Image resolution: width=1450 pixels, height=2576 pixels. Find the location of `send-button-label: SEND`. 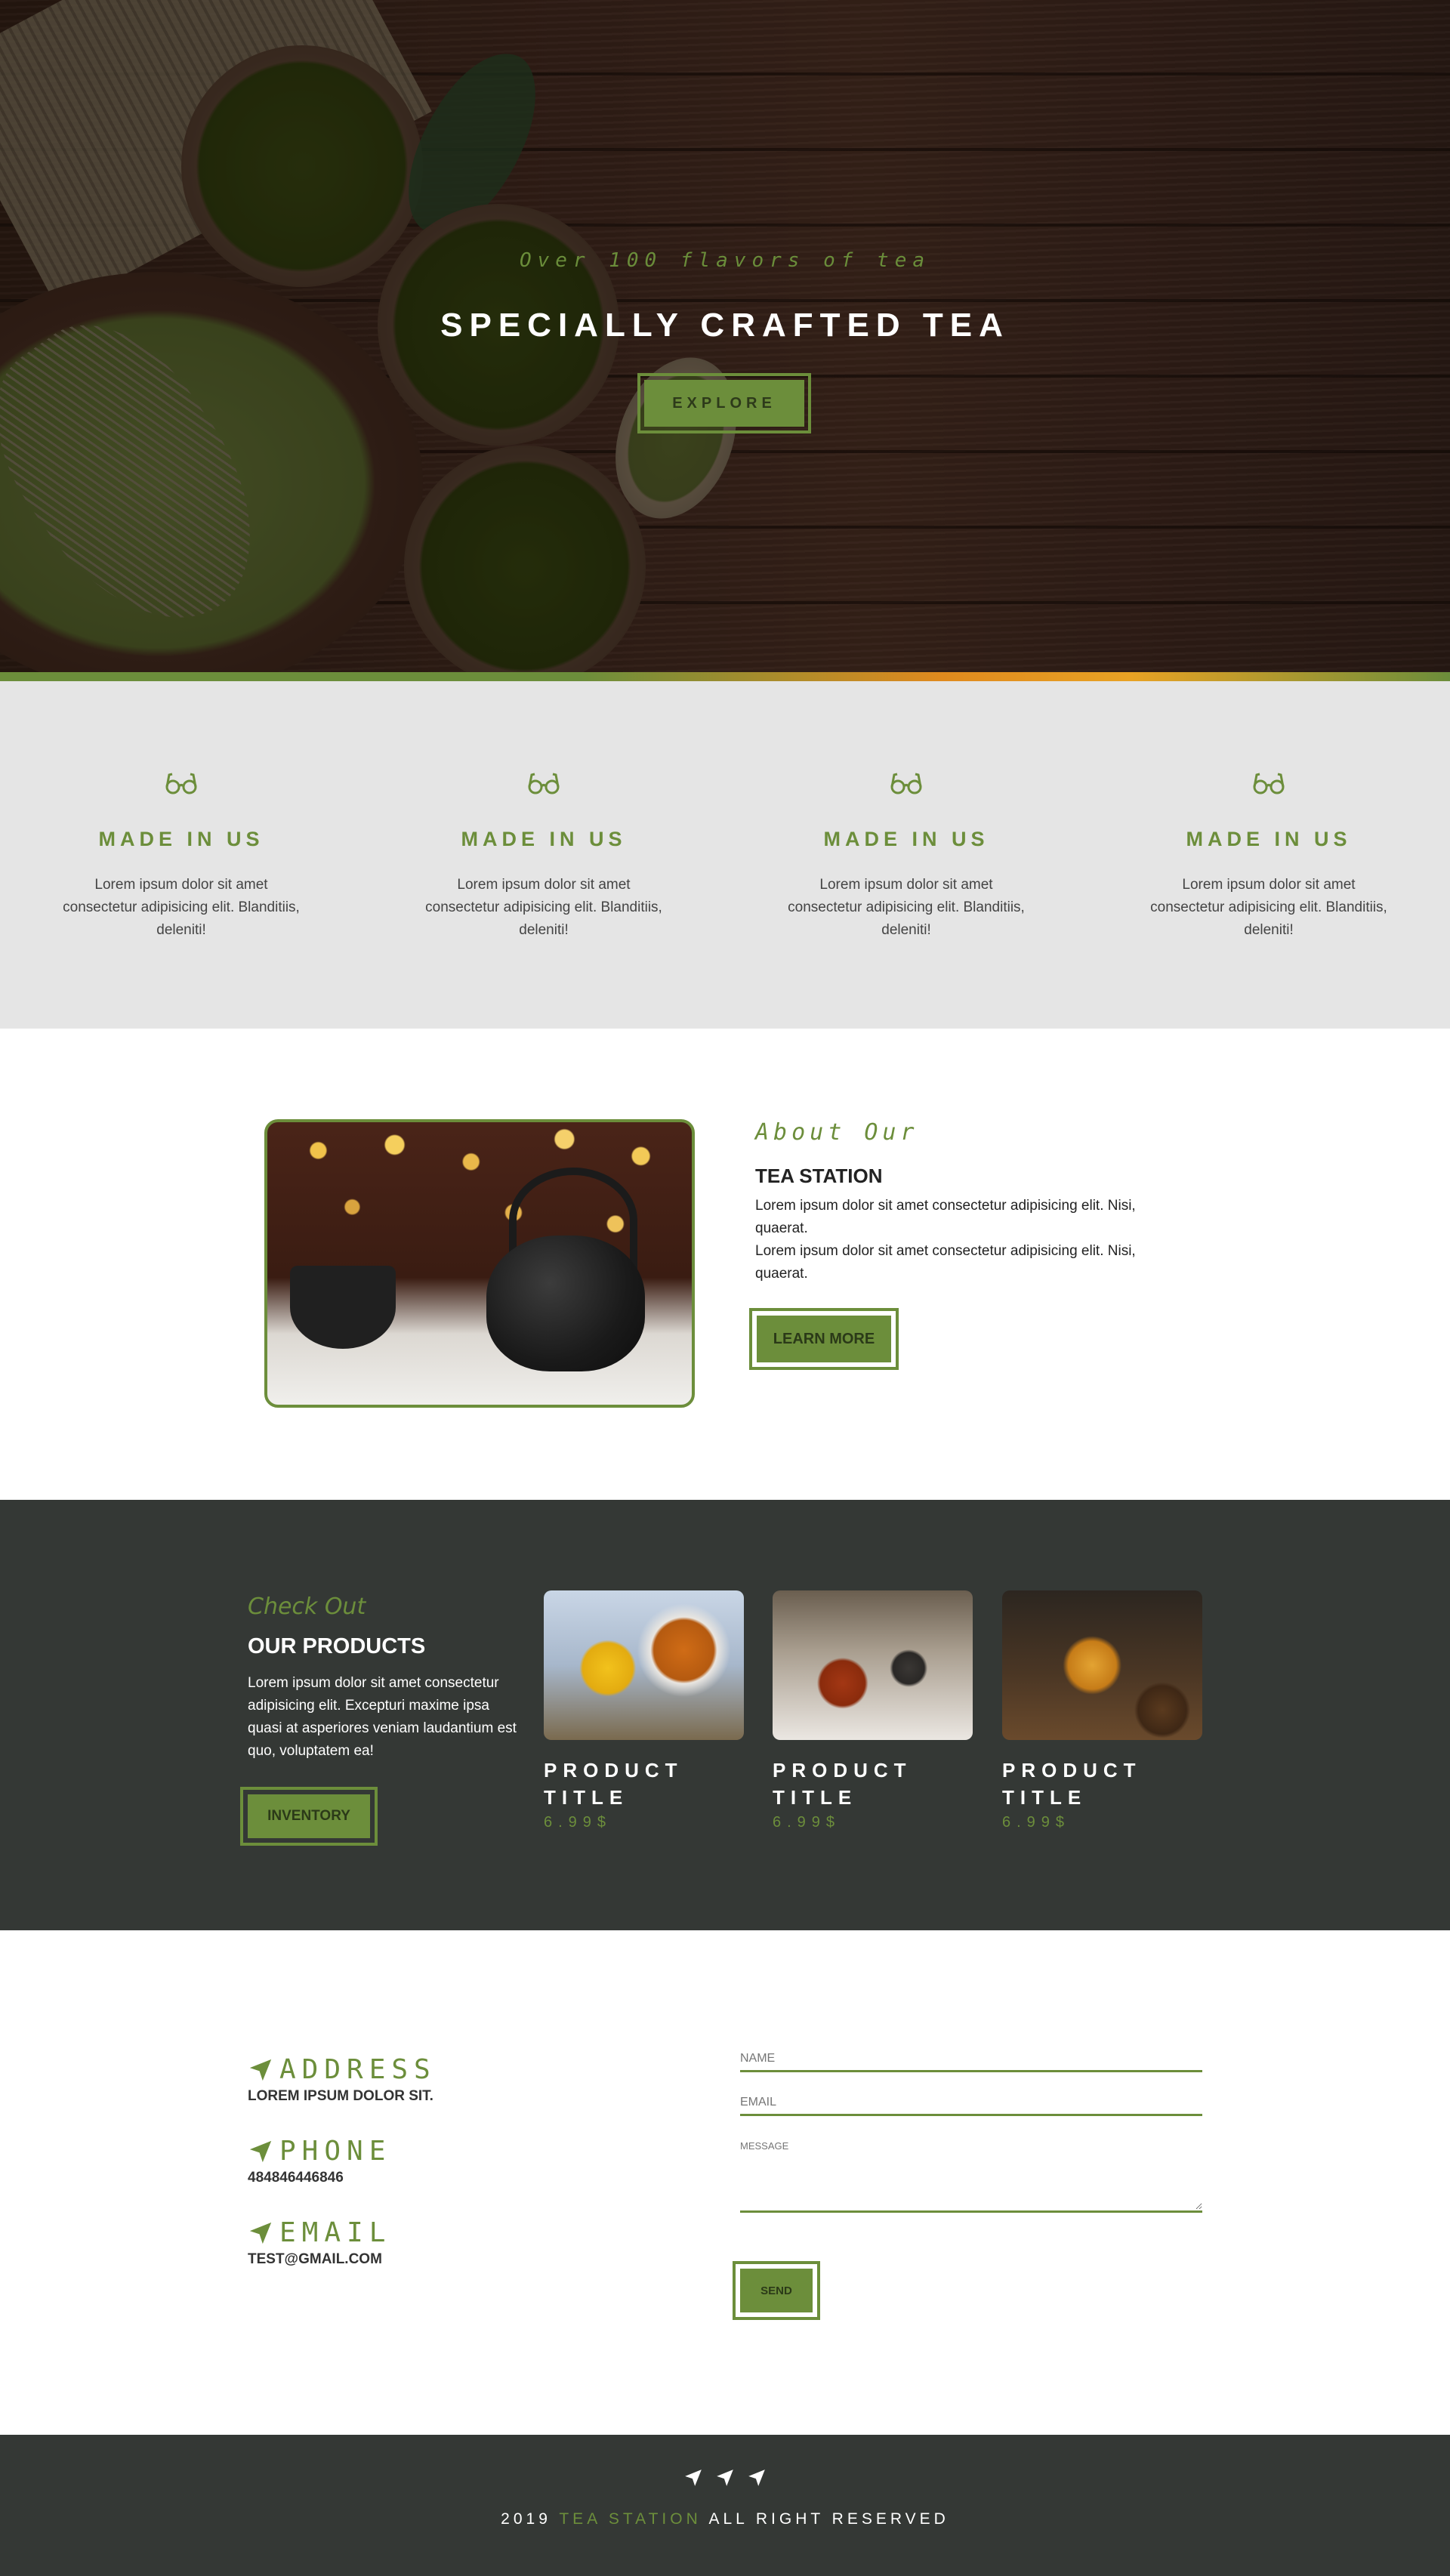

send-button-label: SEND is located at coordinates (777, 2290).